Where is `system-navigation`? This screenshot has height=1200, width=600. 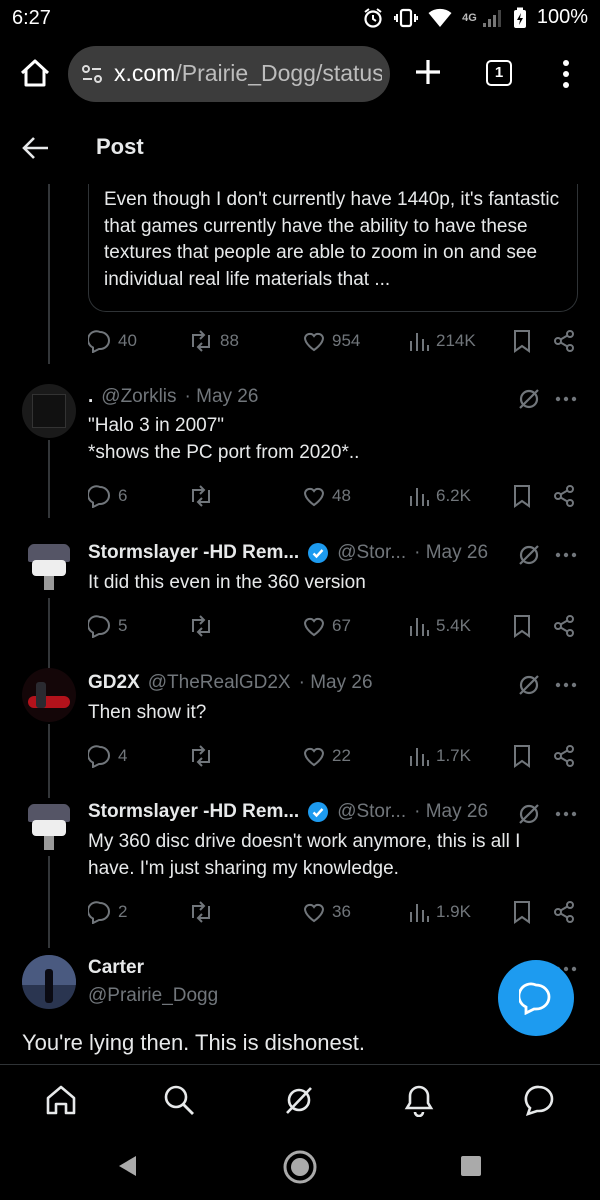 system-navigation is located at coordinates (300, 1166).